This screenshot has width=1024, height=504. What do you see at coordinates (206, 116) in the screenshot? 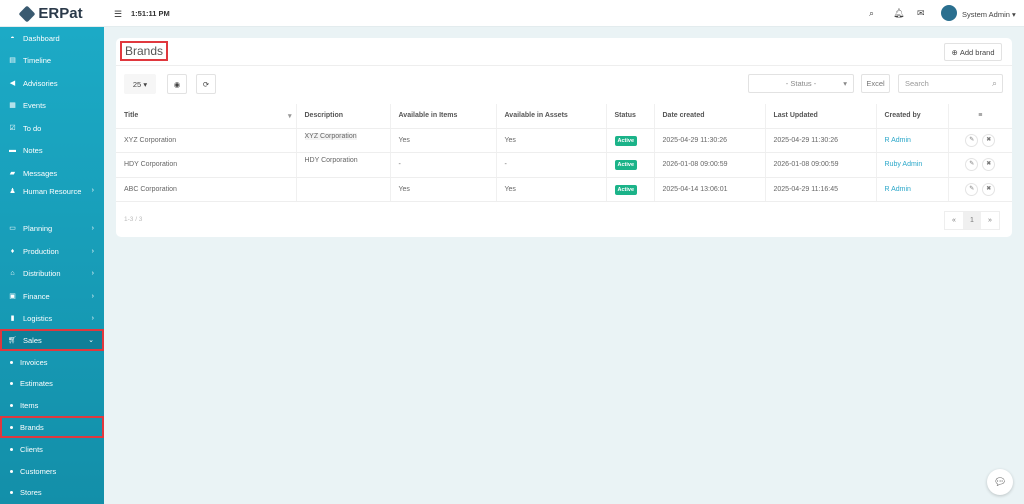
I see `col-title: Title ▾` at bounding box center [206, 116].